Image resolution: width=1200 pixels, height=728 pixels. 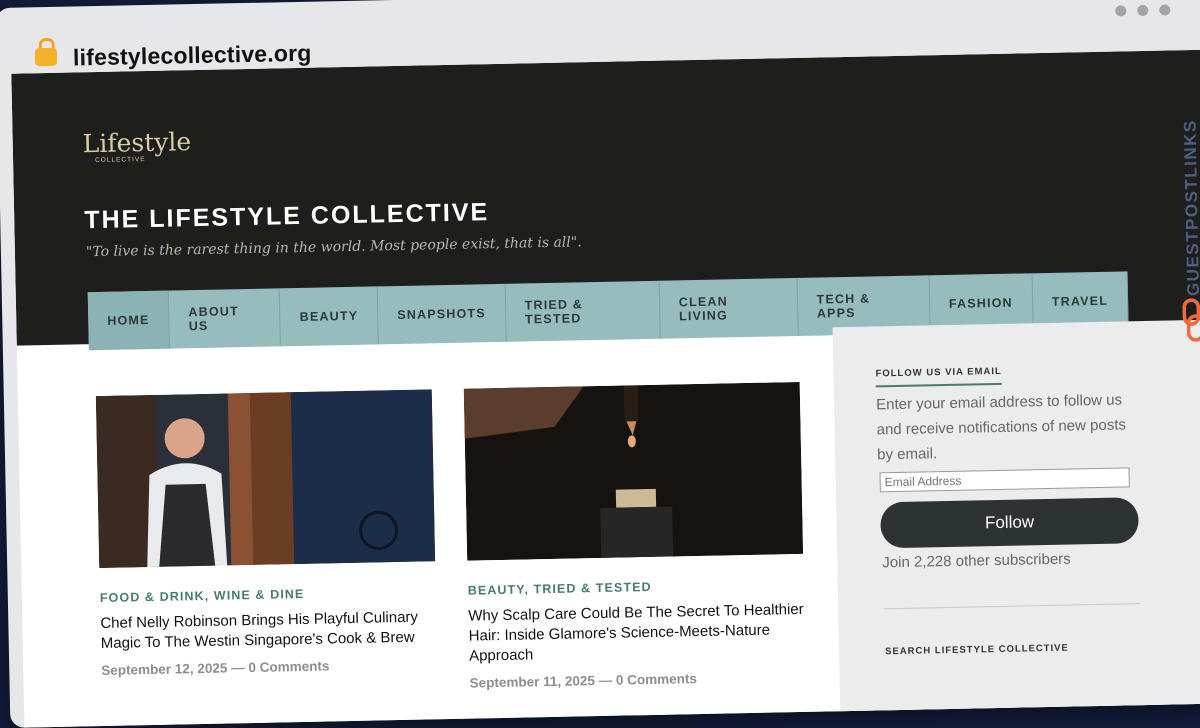 What do you see at coordinates (120, 160) in the screenshot?
I see `logo-subtext: COLLECTIVE` at bounding box center [120, 160].